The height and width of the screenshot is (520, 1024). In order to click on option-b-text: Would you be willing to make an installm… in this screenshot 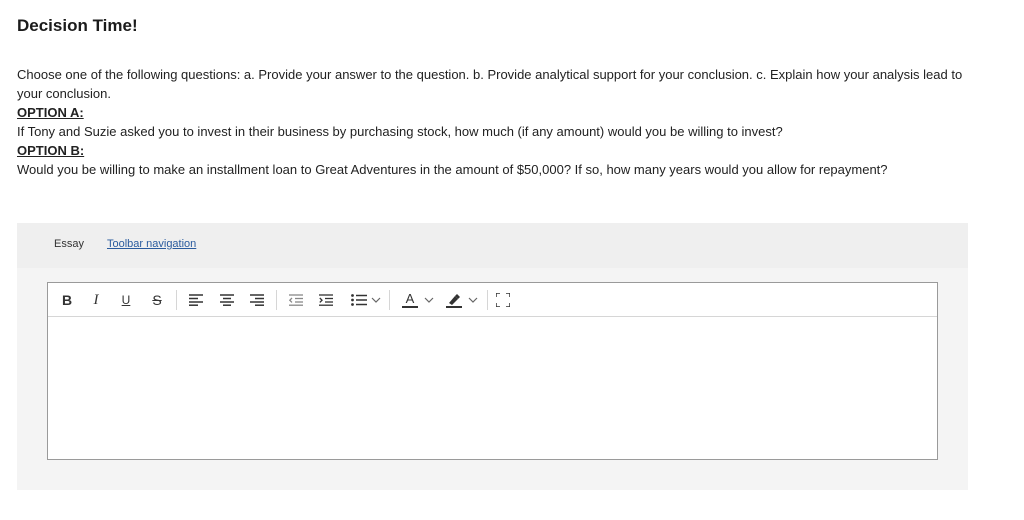, I will do `click(452, 169)`.